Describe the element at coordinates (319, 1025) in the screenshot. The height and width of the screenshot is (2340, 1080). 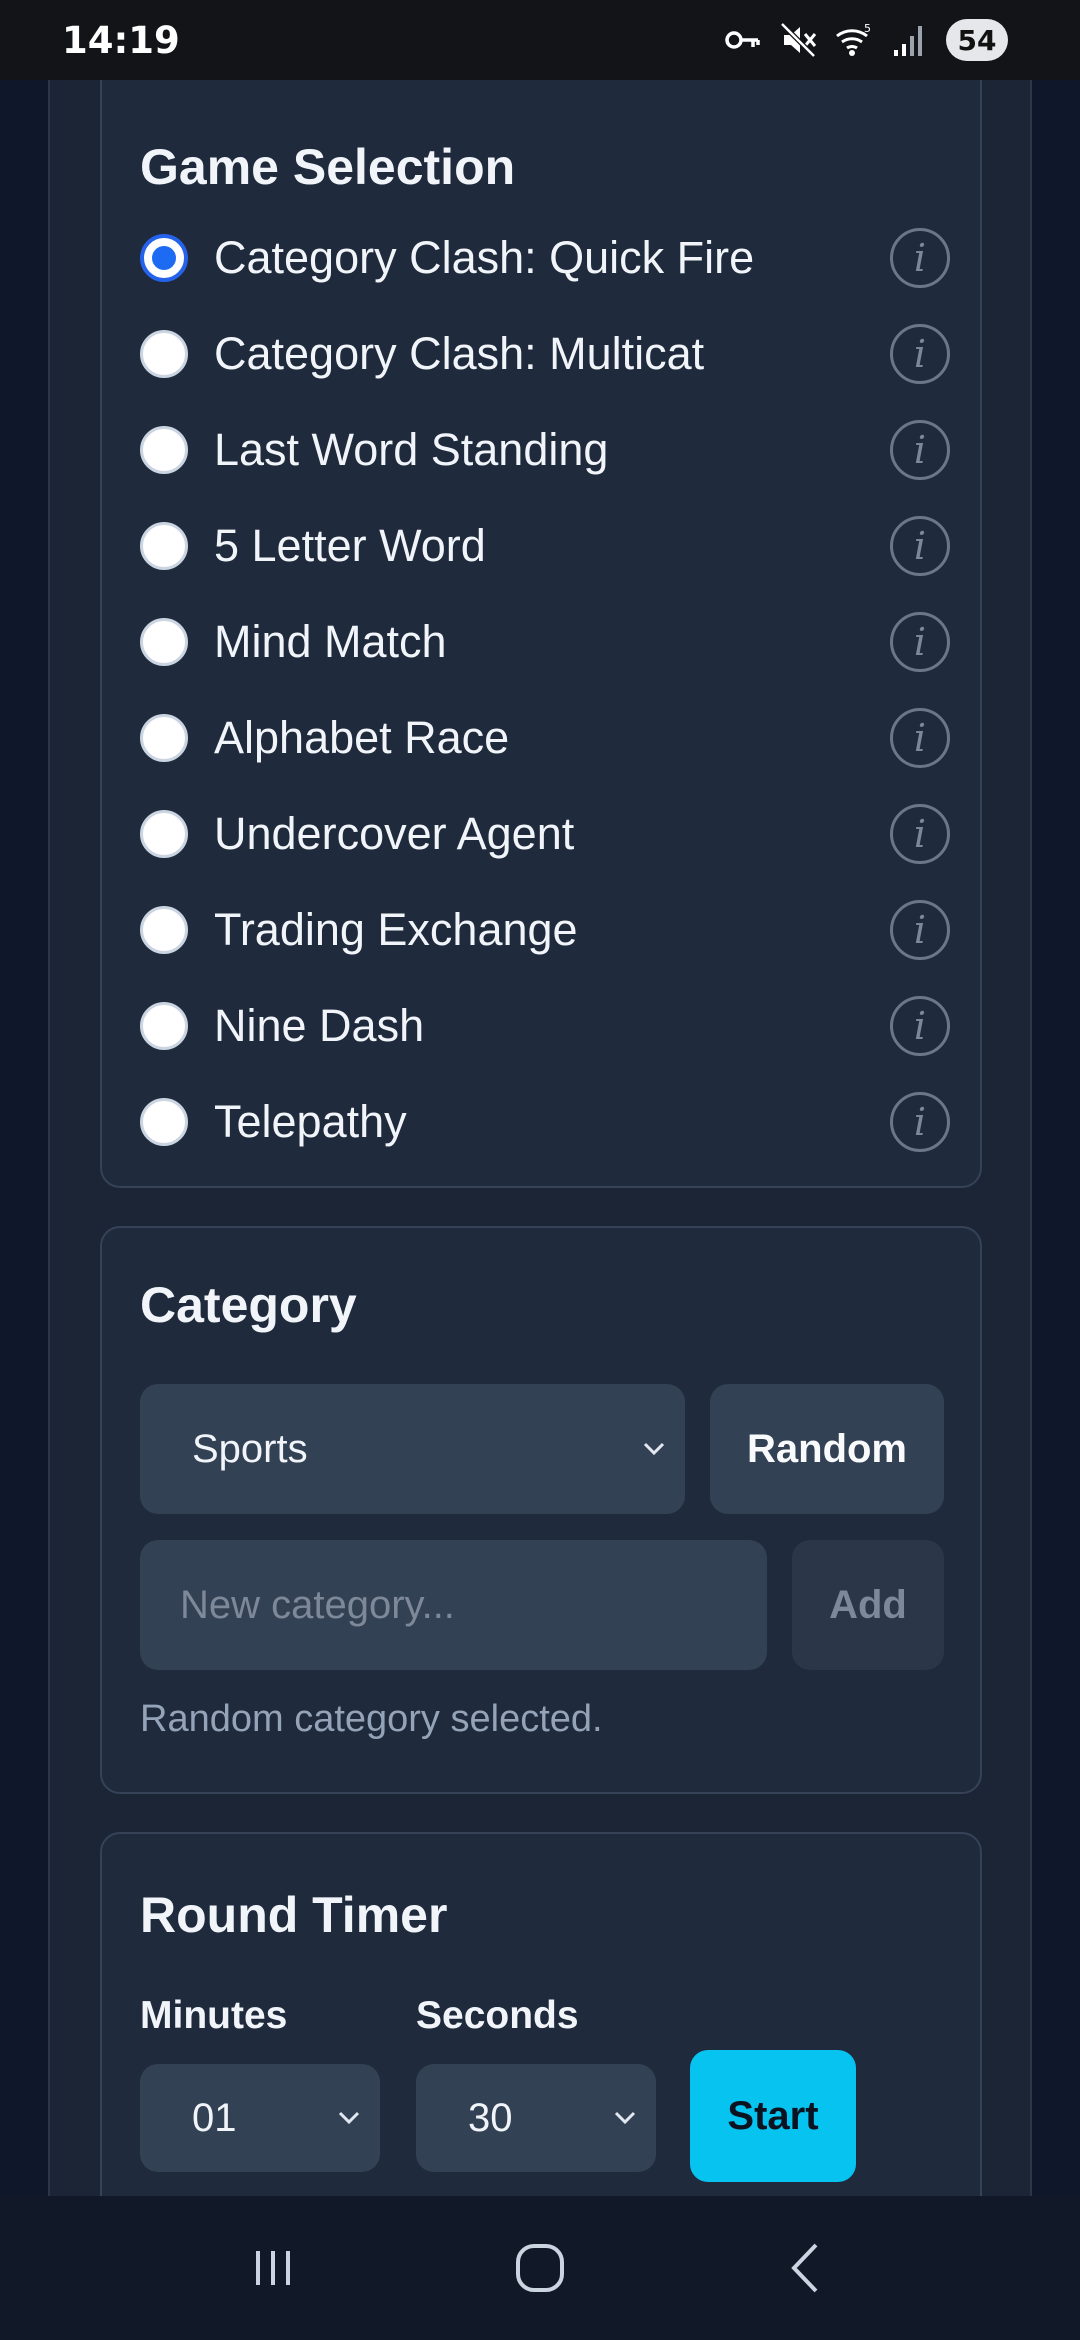
I see `game-option-label: Nine Dash` at that location.